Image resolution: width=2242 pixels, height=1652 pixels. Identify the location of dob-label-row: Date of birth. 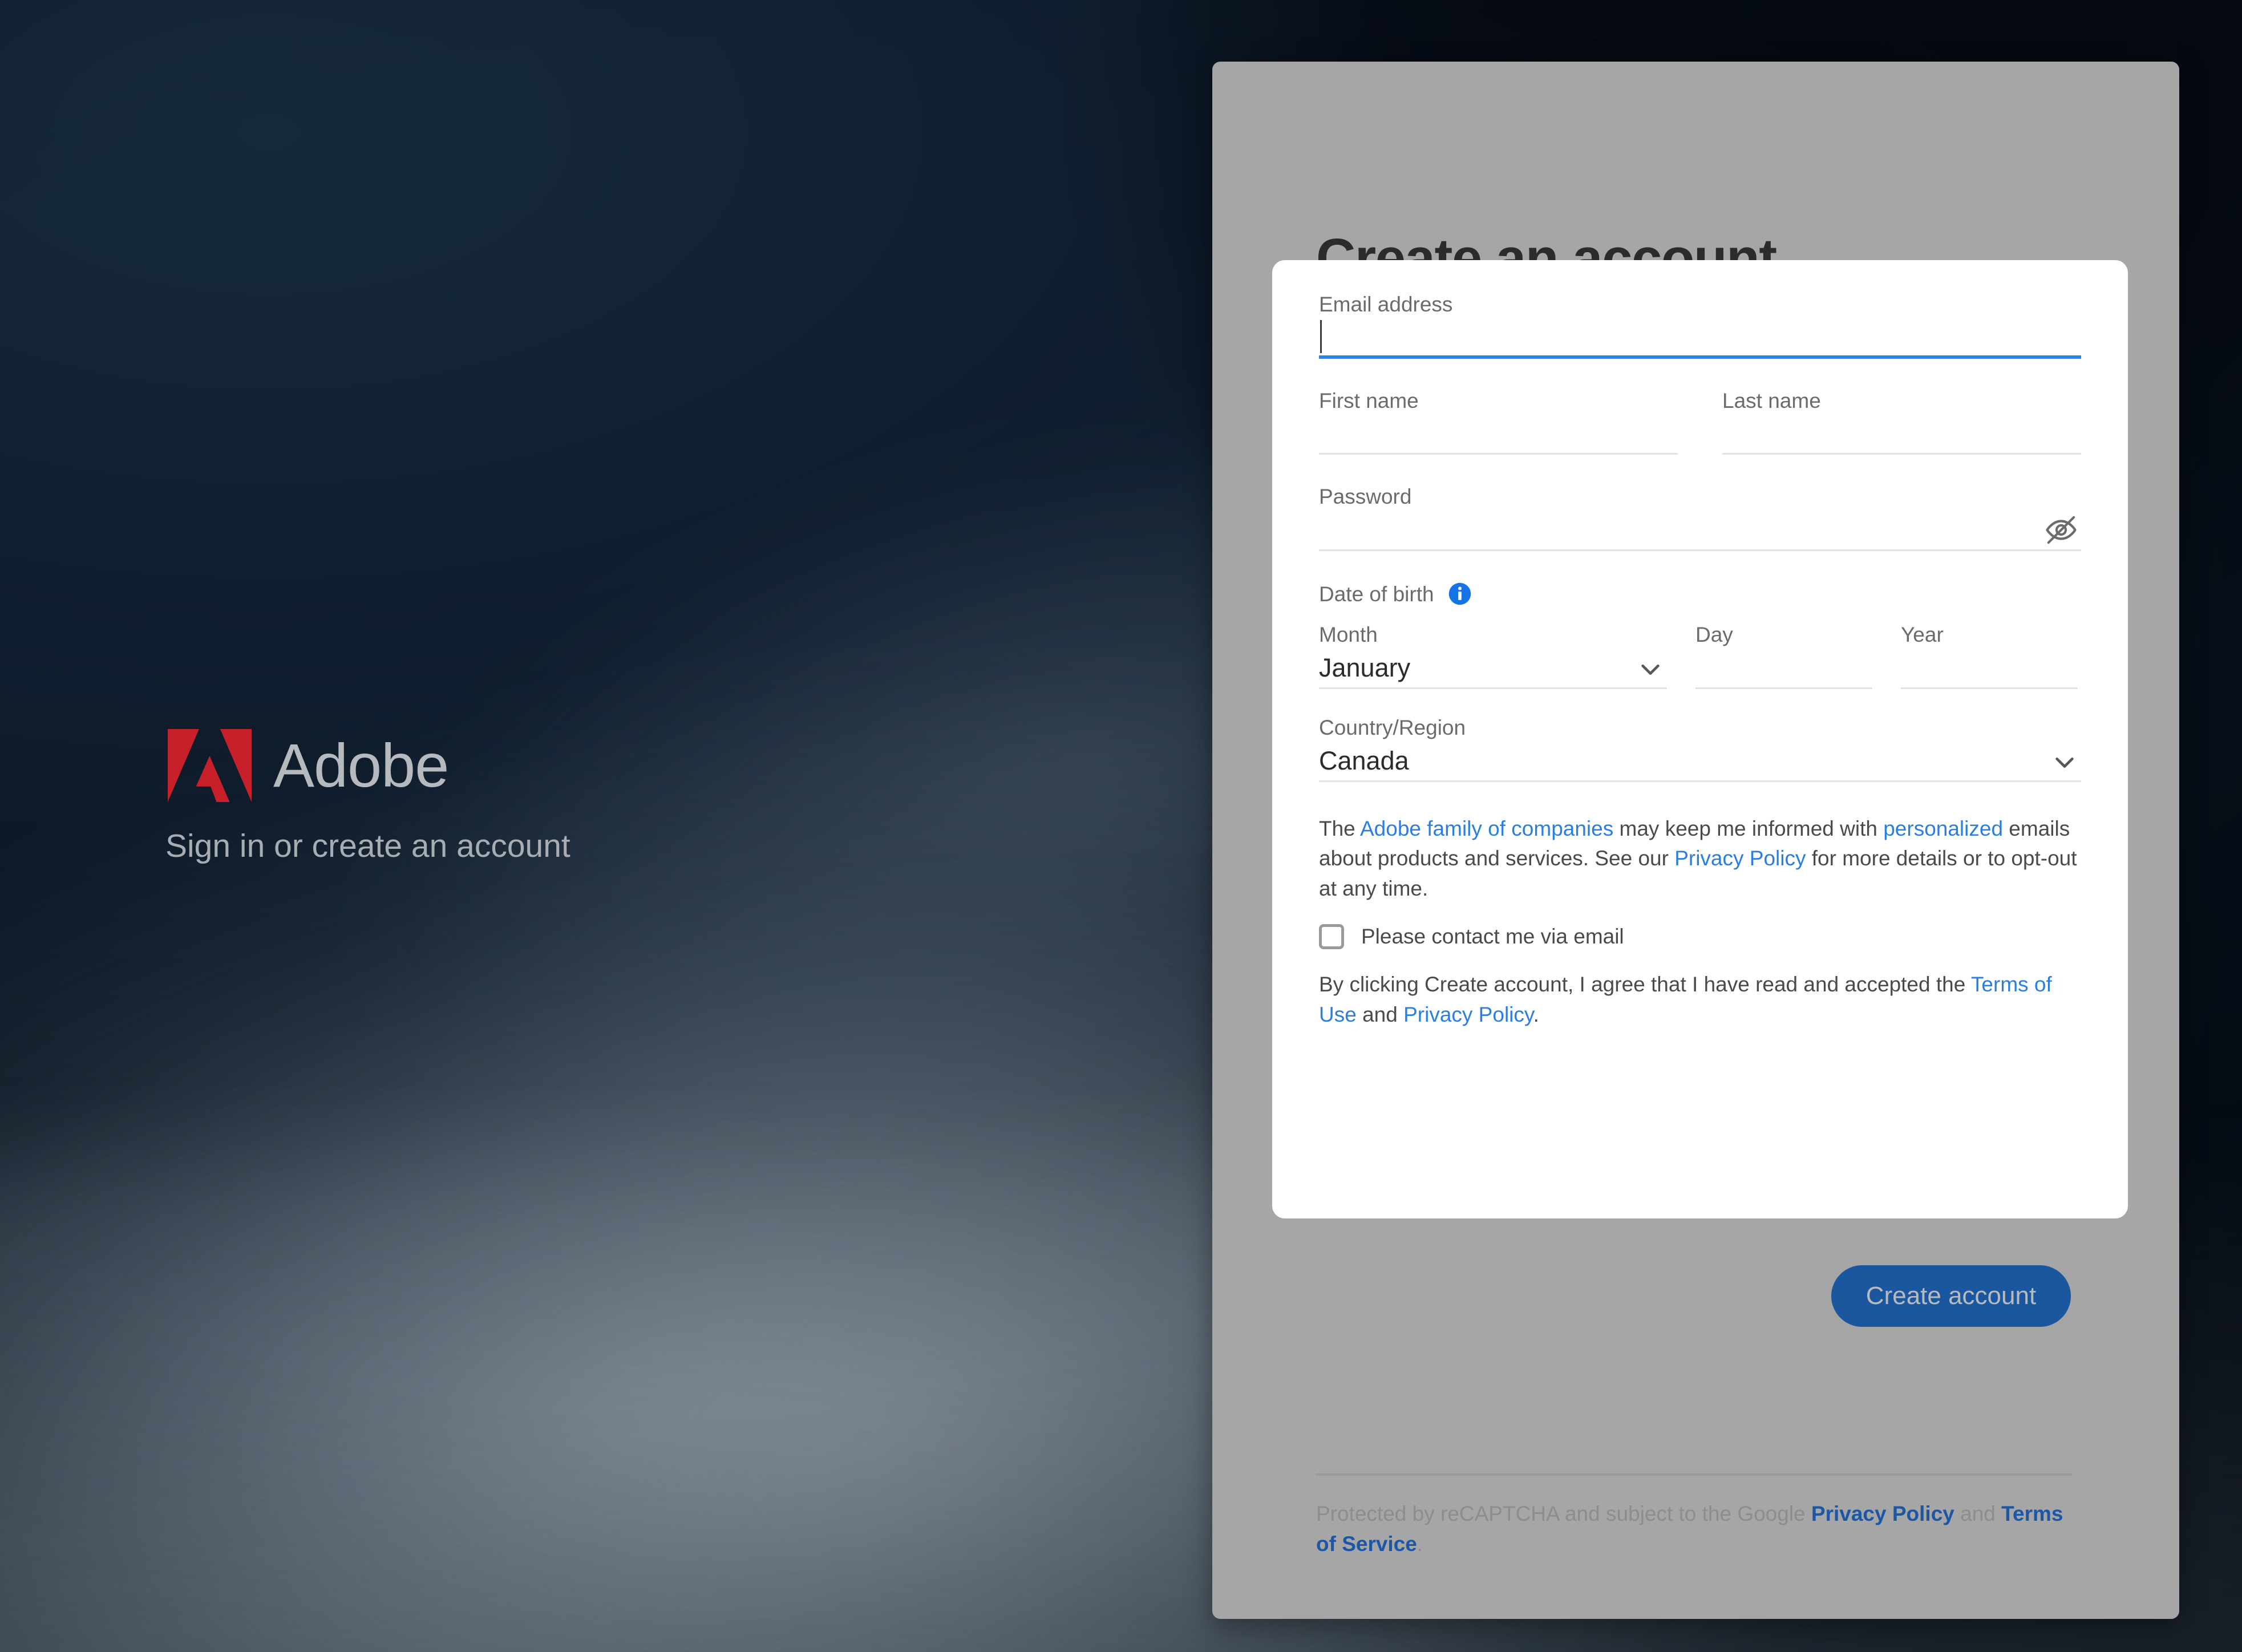
(1700, 595).